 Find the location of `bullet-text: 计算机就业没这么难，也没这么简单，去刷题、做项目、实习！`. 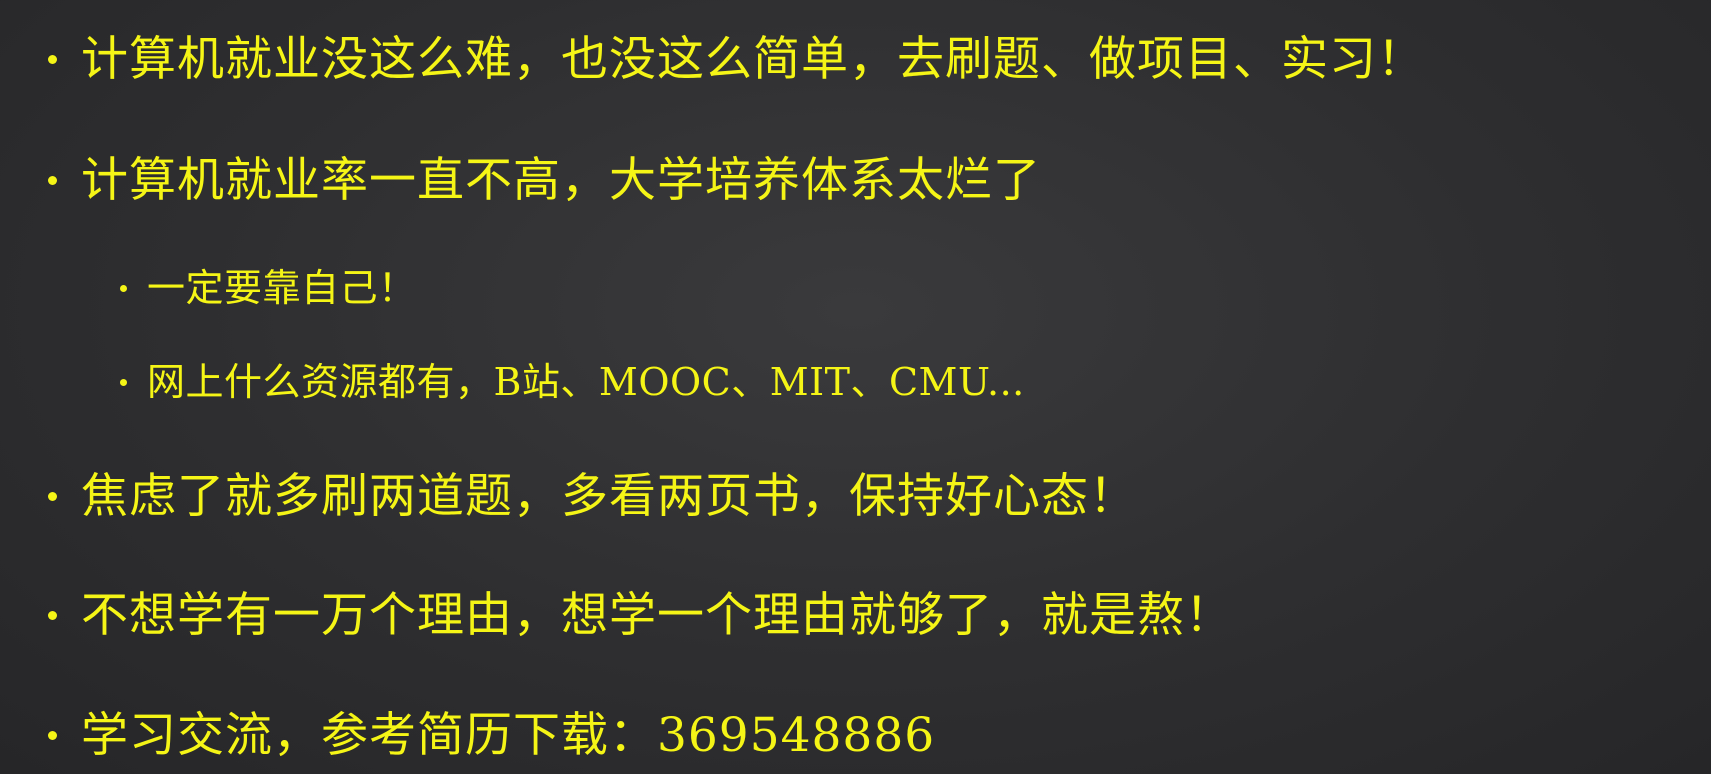

bullet-text: 计算机就业没这么难，也没这么简单，去刷题、做项目、实习！ is located at coordinates (753, 59).